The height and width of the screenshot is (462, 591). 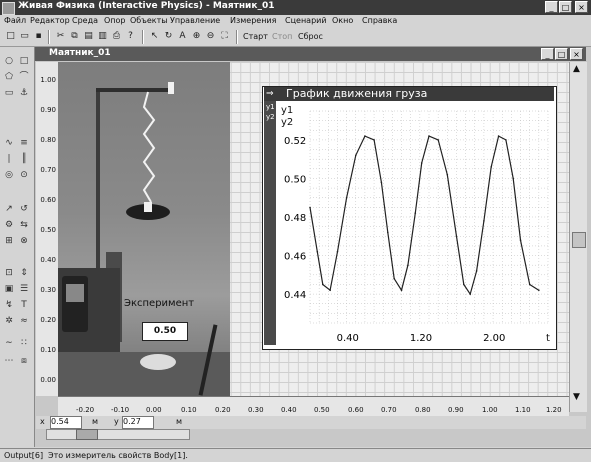 What do you see at coordinates (9, 209) in the screenshot?
I see `force-tool-icon: ↗` at bounding box center [9, 209].